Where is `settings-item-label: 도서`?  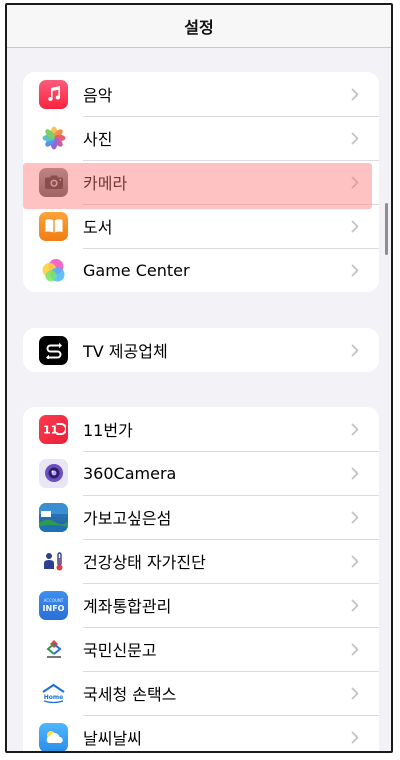
settings-item-label: 도서 is located at coordinates (98, 227).